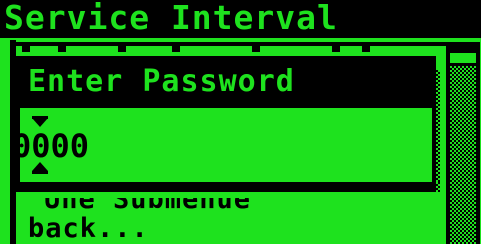 Image resolution: width=481 pixels, height=244 pixels. Describe the element at coordinates (40, 172) in the screenshot. I see `increment-bar` at that location.